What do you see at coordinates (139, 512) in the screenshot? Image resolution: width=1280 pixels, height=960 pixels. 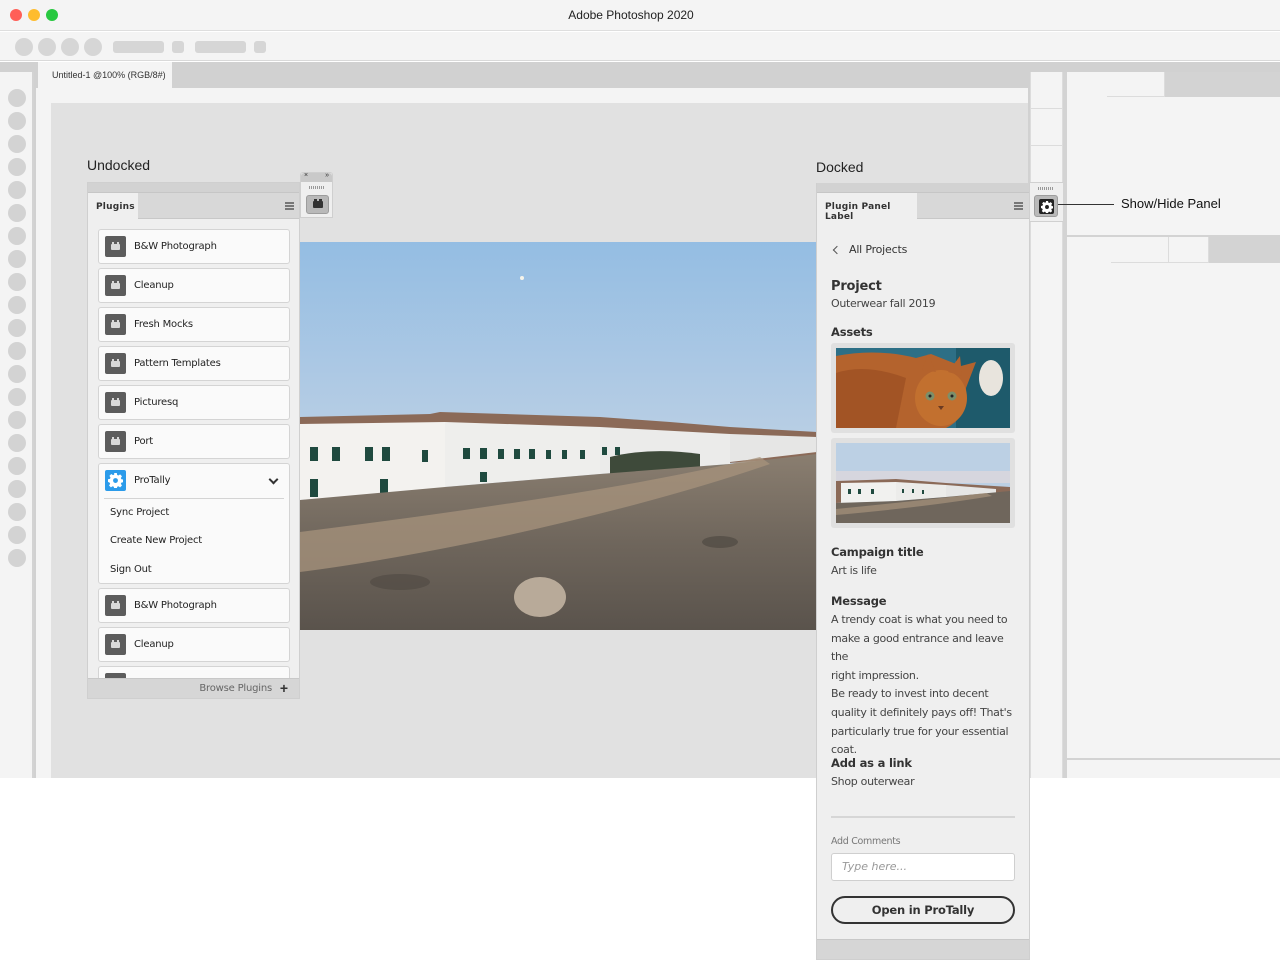 I see `menu-item-sync-project: Sync Project` at bounding box center [139, 512].